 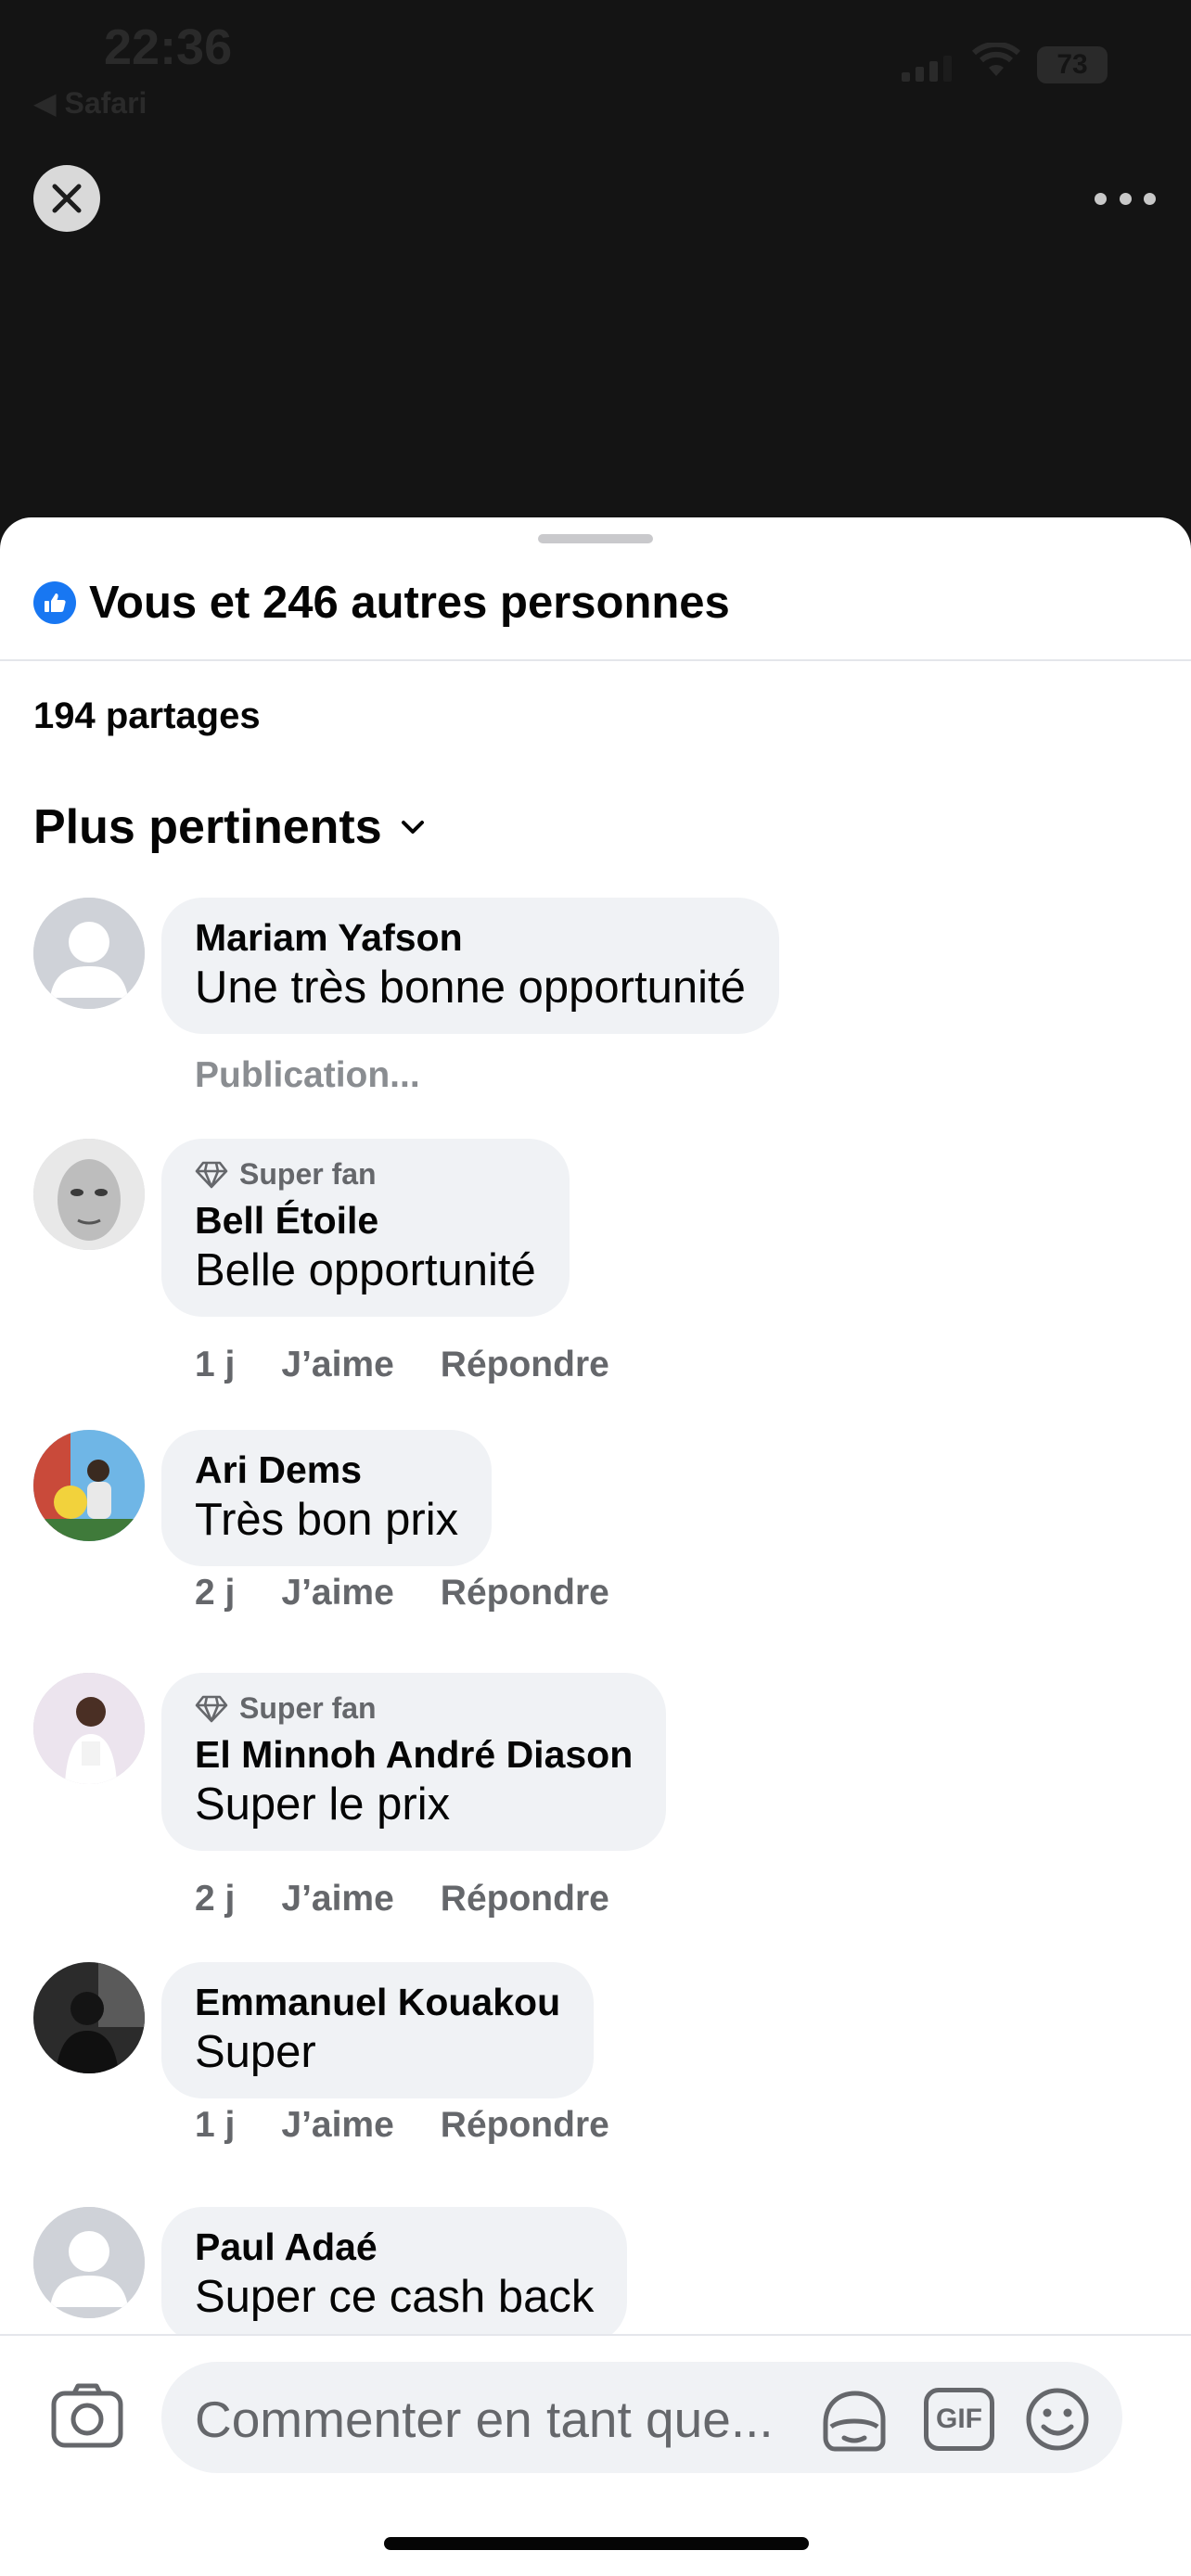 I want to click on comment-bubble: Super fan Bell Étoile Belle opportunité, so click(x=365, y=1228).